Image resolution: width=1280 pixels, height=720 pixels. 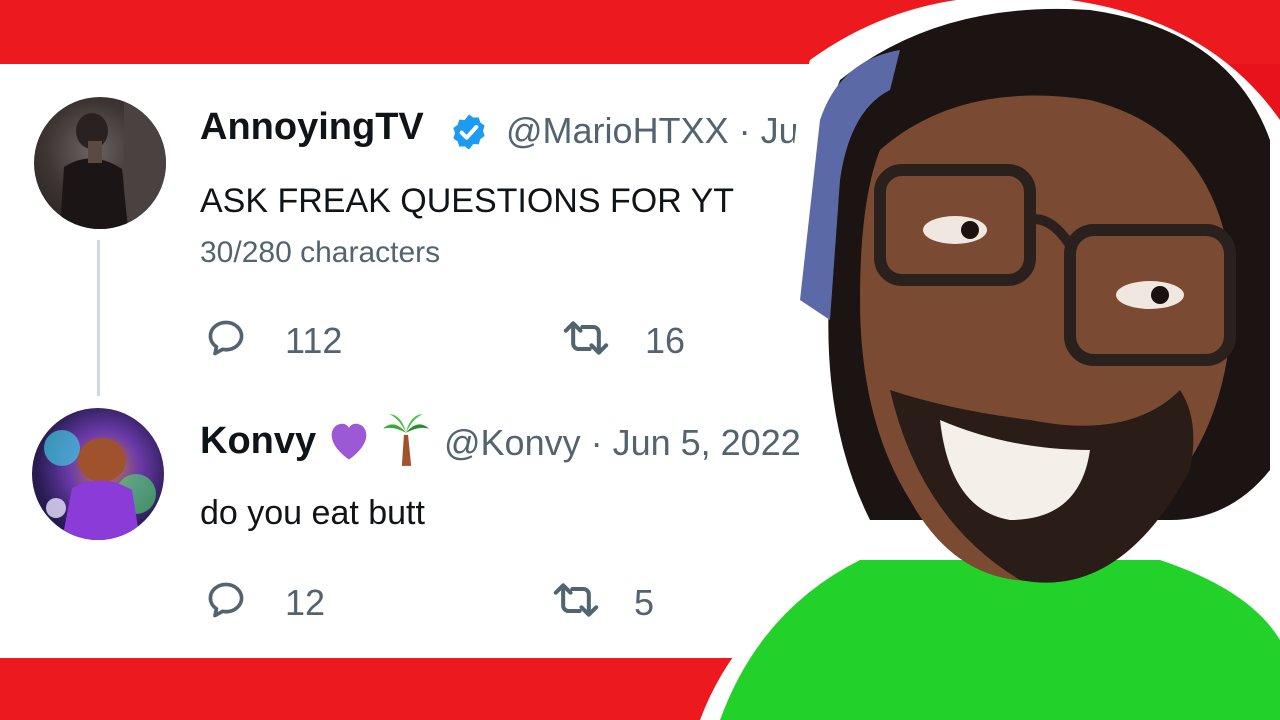 I want to click on tweet-2-avatar, so click(x=98, y=474).